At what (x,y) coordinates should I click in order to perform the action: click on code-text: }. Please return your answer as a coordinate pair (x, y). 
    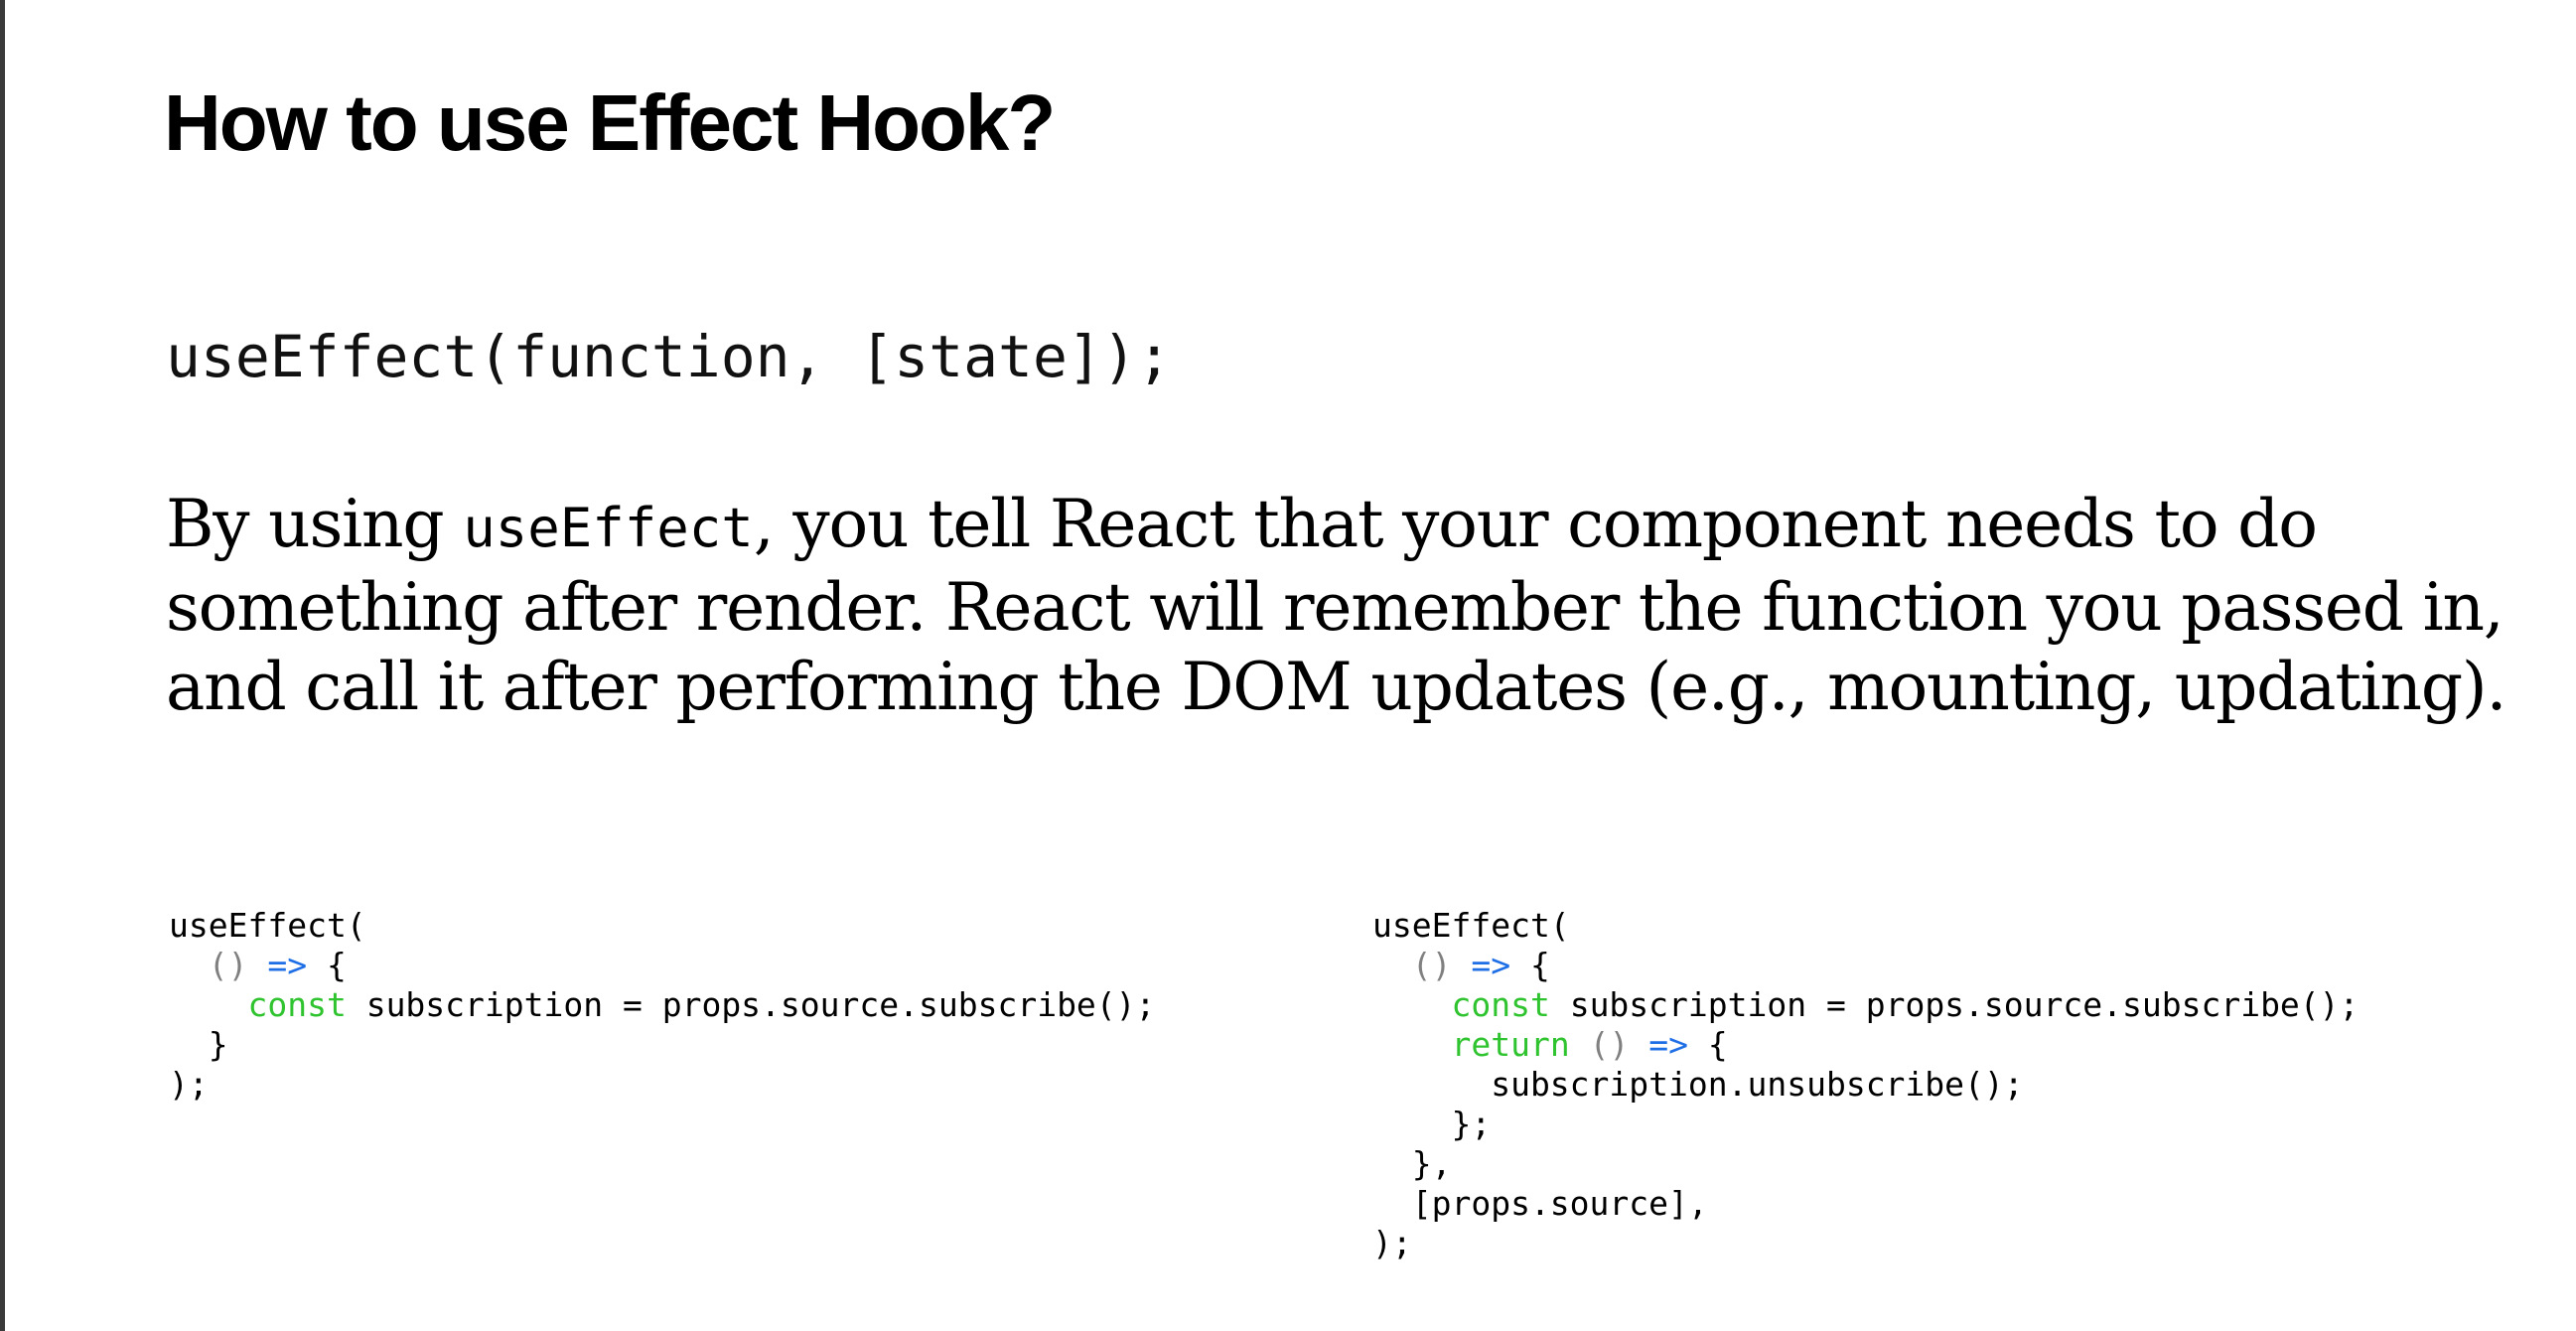
    Looking at the image, I should click on (198, 1044).